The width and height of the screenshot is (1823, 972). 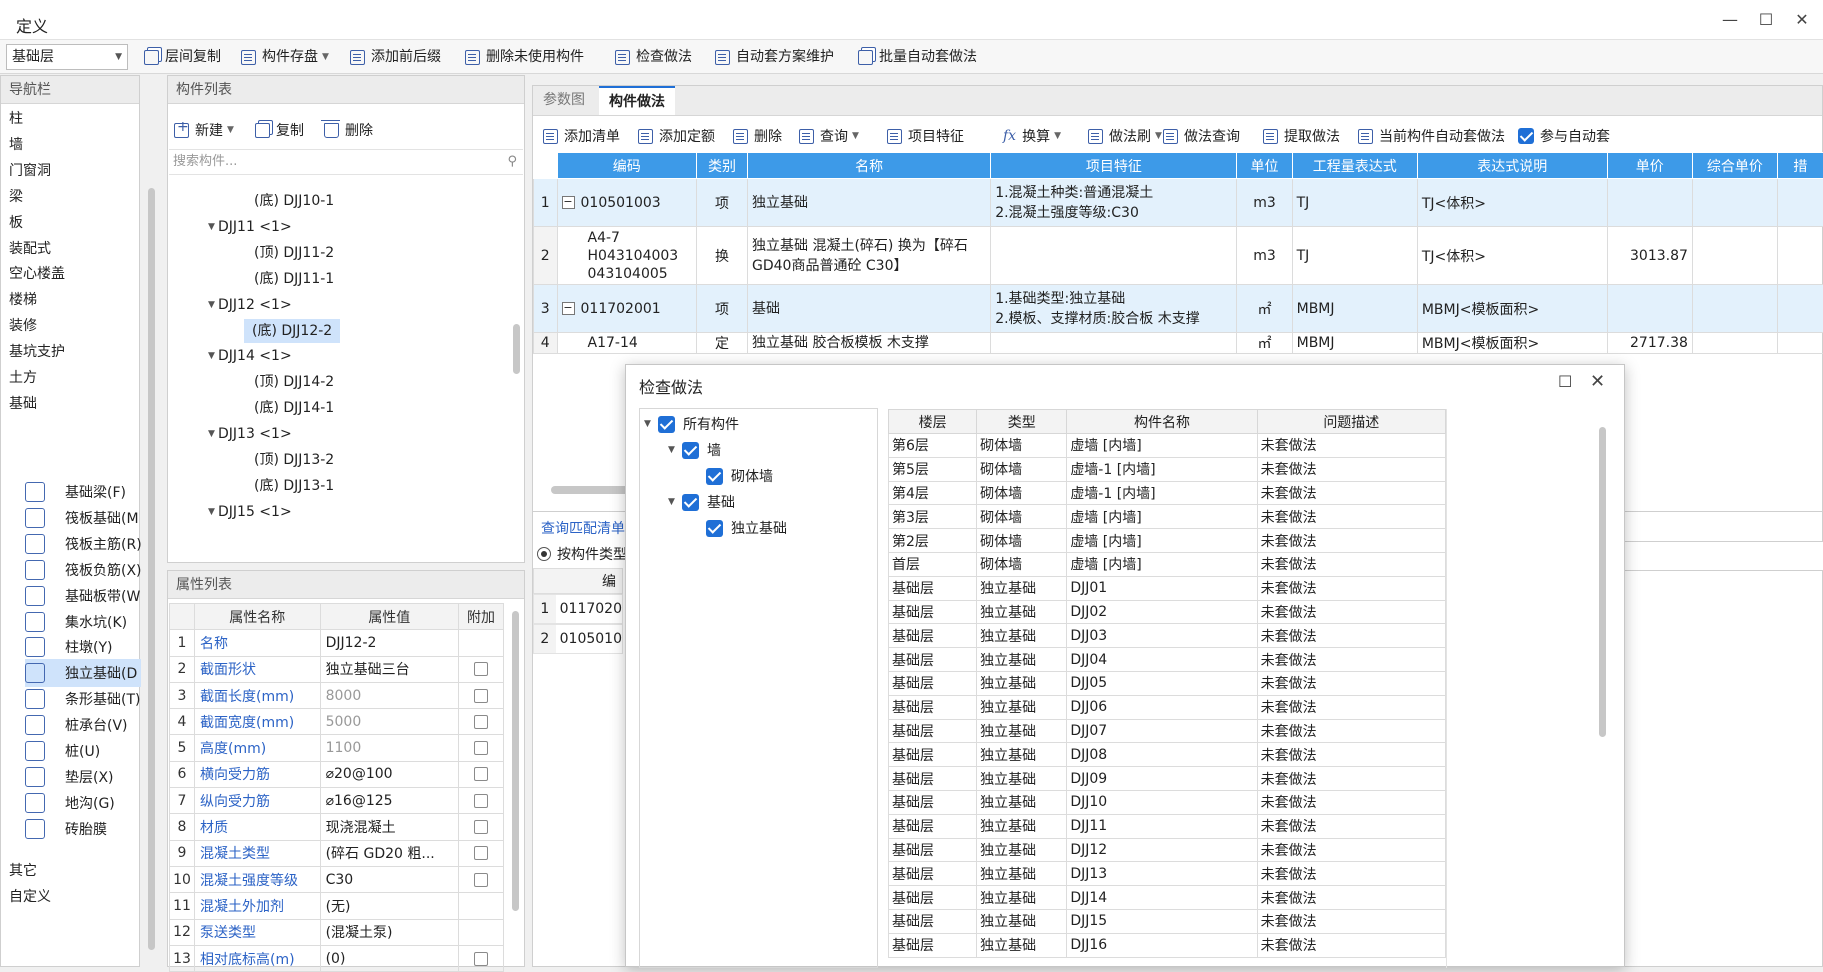 What do you see at coordinates (389, 932) in the screenshot?
I see `attribute-value: (混凝土泵)` at bounding box center [389, 932].